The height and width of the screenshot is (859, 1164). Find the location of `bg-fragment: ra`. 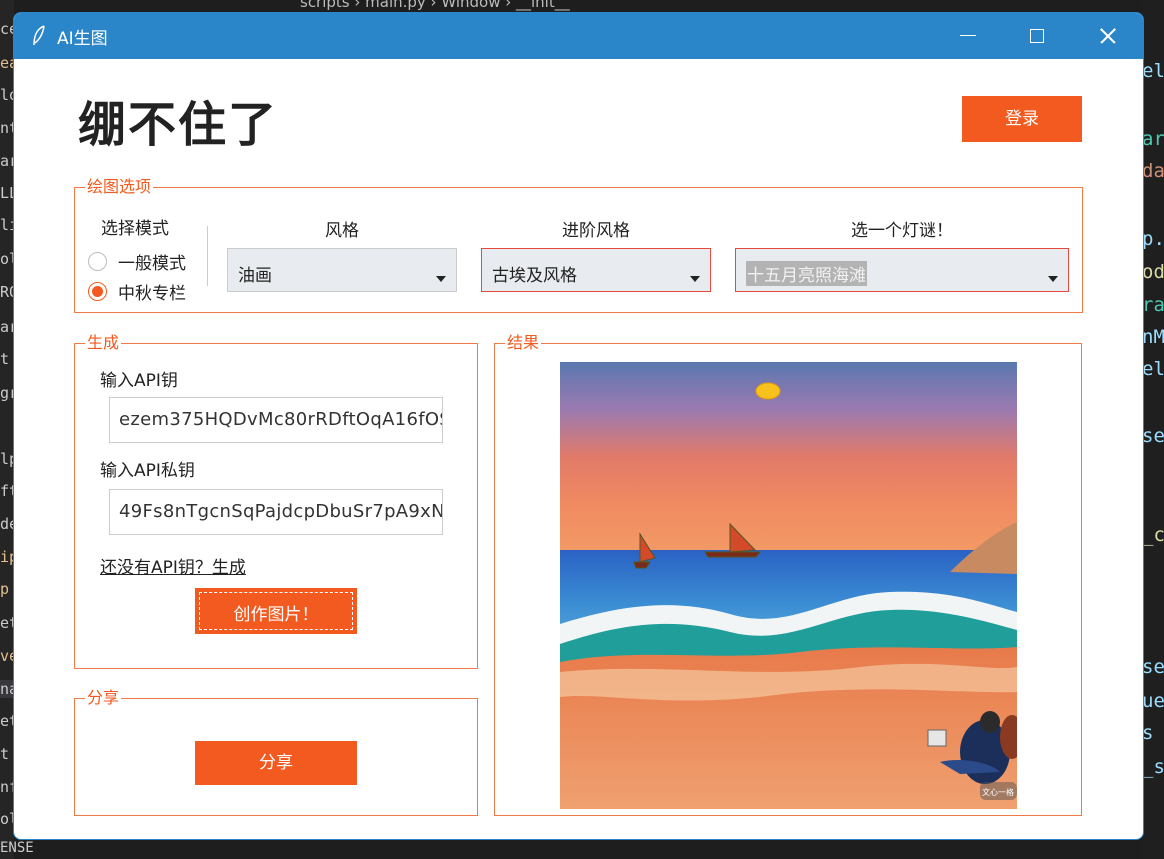

bg-fragment: ra is located at coordinates (1153, 305).